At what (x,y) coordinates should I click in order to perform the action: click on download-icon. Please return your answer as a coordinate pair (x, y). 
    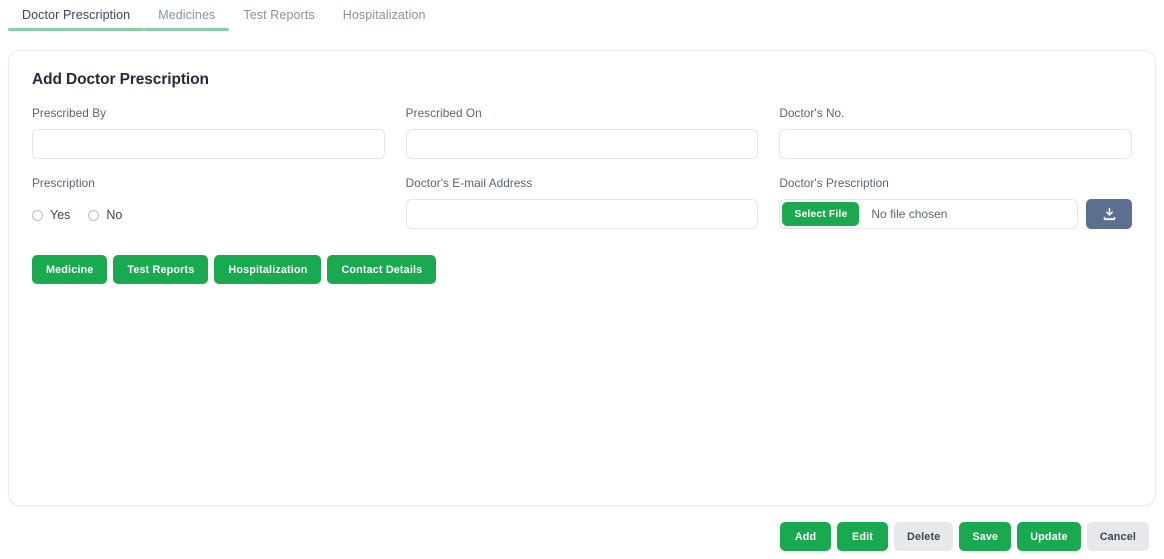
    Looking at the image, I should click on (1109, 214).